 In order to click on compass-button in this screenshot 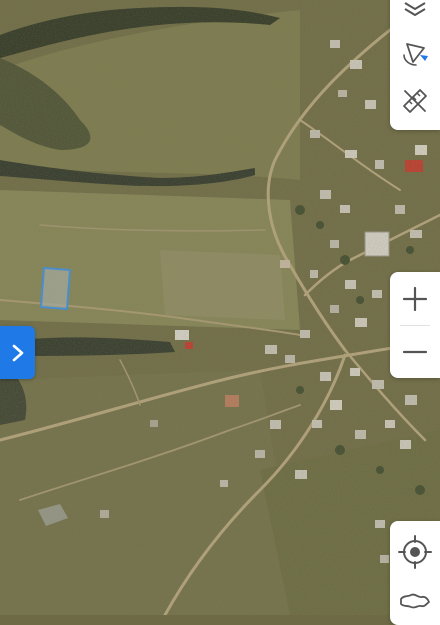, I will do `click(415, 52)`.